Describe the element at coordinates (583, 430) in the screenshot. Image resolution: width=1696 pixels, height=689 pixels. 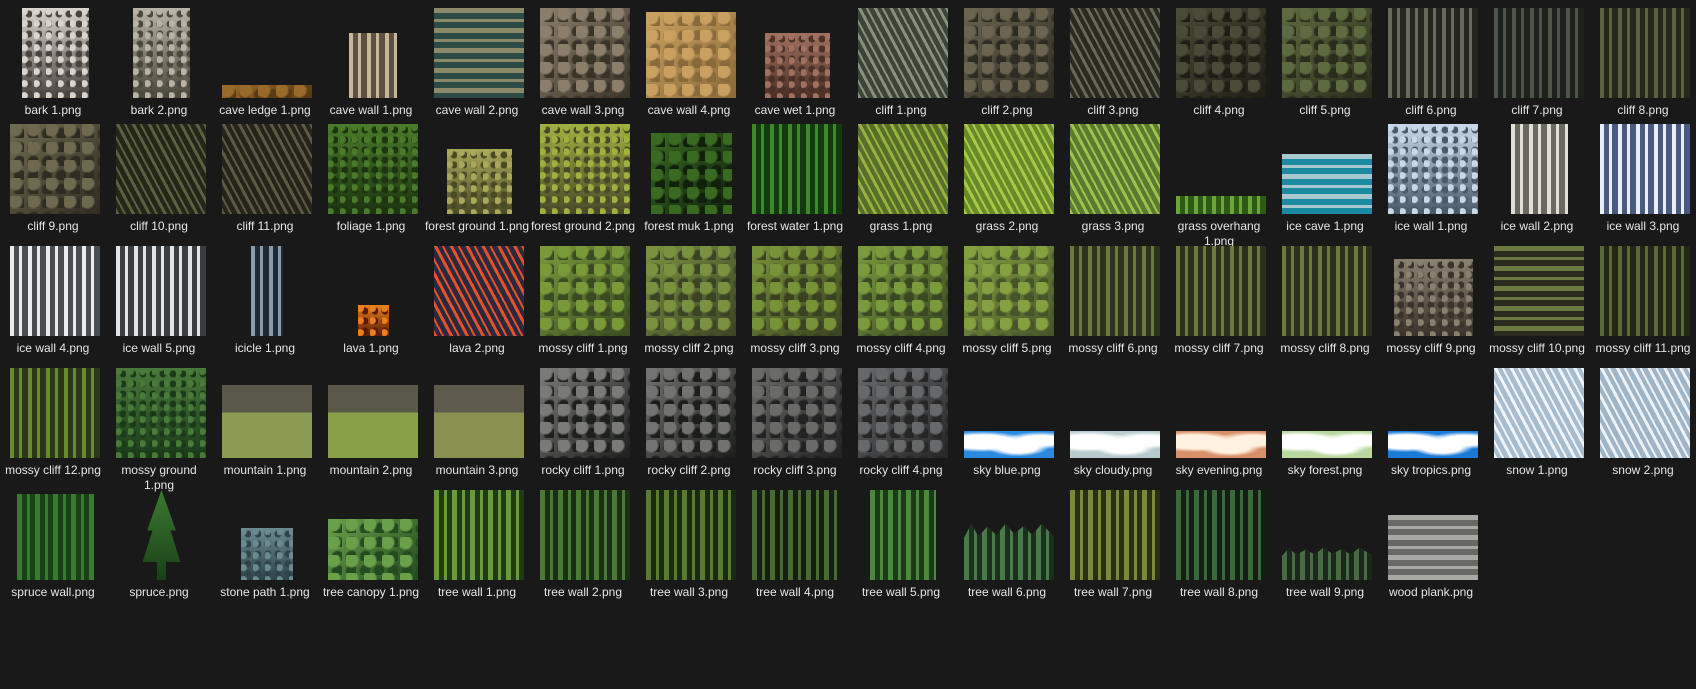
I see `file-item: rocky cliff 1.png` at that location.